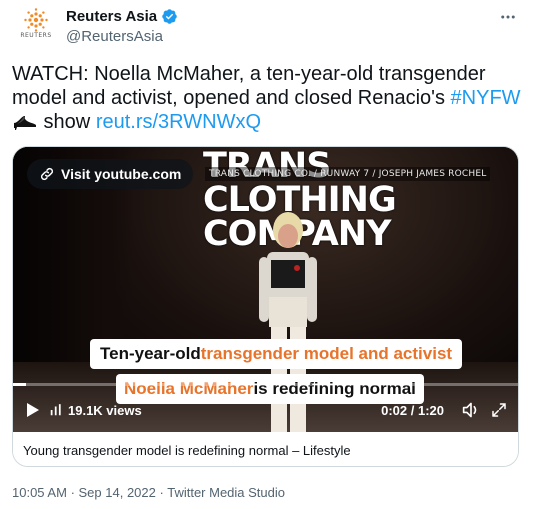 This screenshot has width=535, height=509. Describe the element at coordinates (122, 36) in the screenshot. I see `handle: @ReutersAsia` at that location.